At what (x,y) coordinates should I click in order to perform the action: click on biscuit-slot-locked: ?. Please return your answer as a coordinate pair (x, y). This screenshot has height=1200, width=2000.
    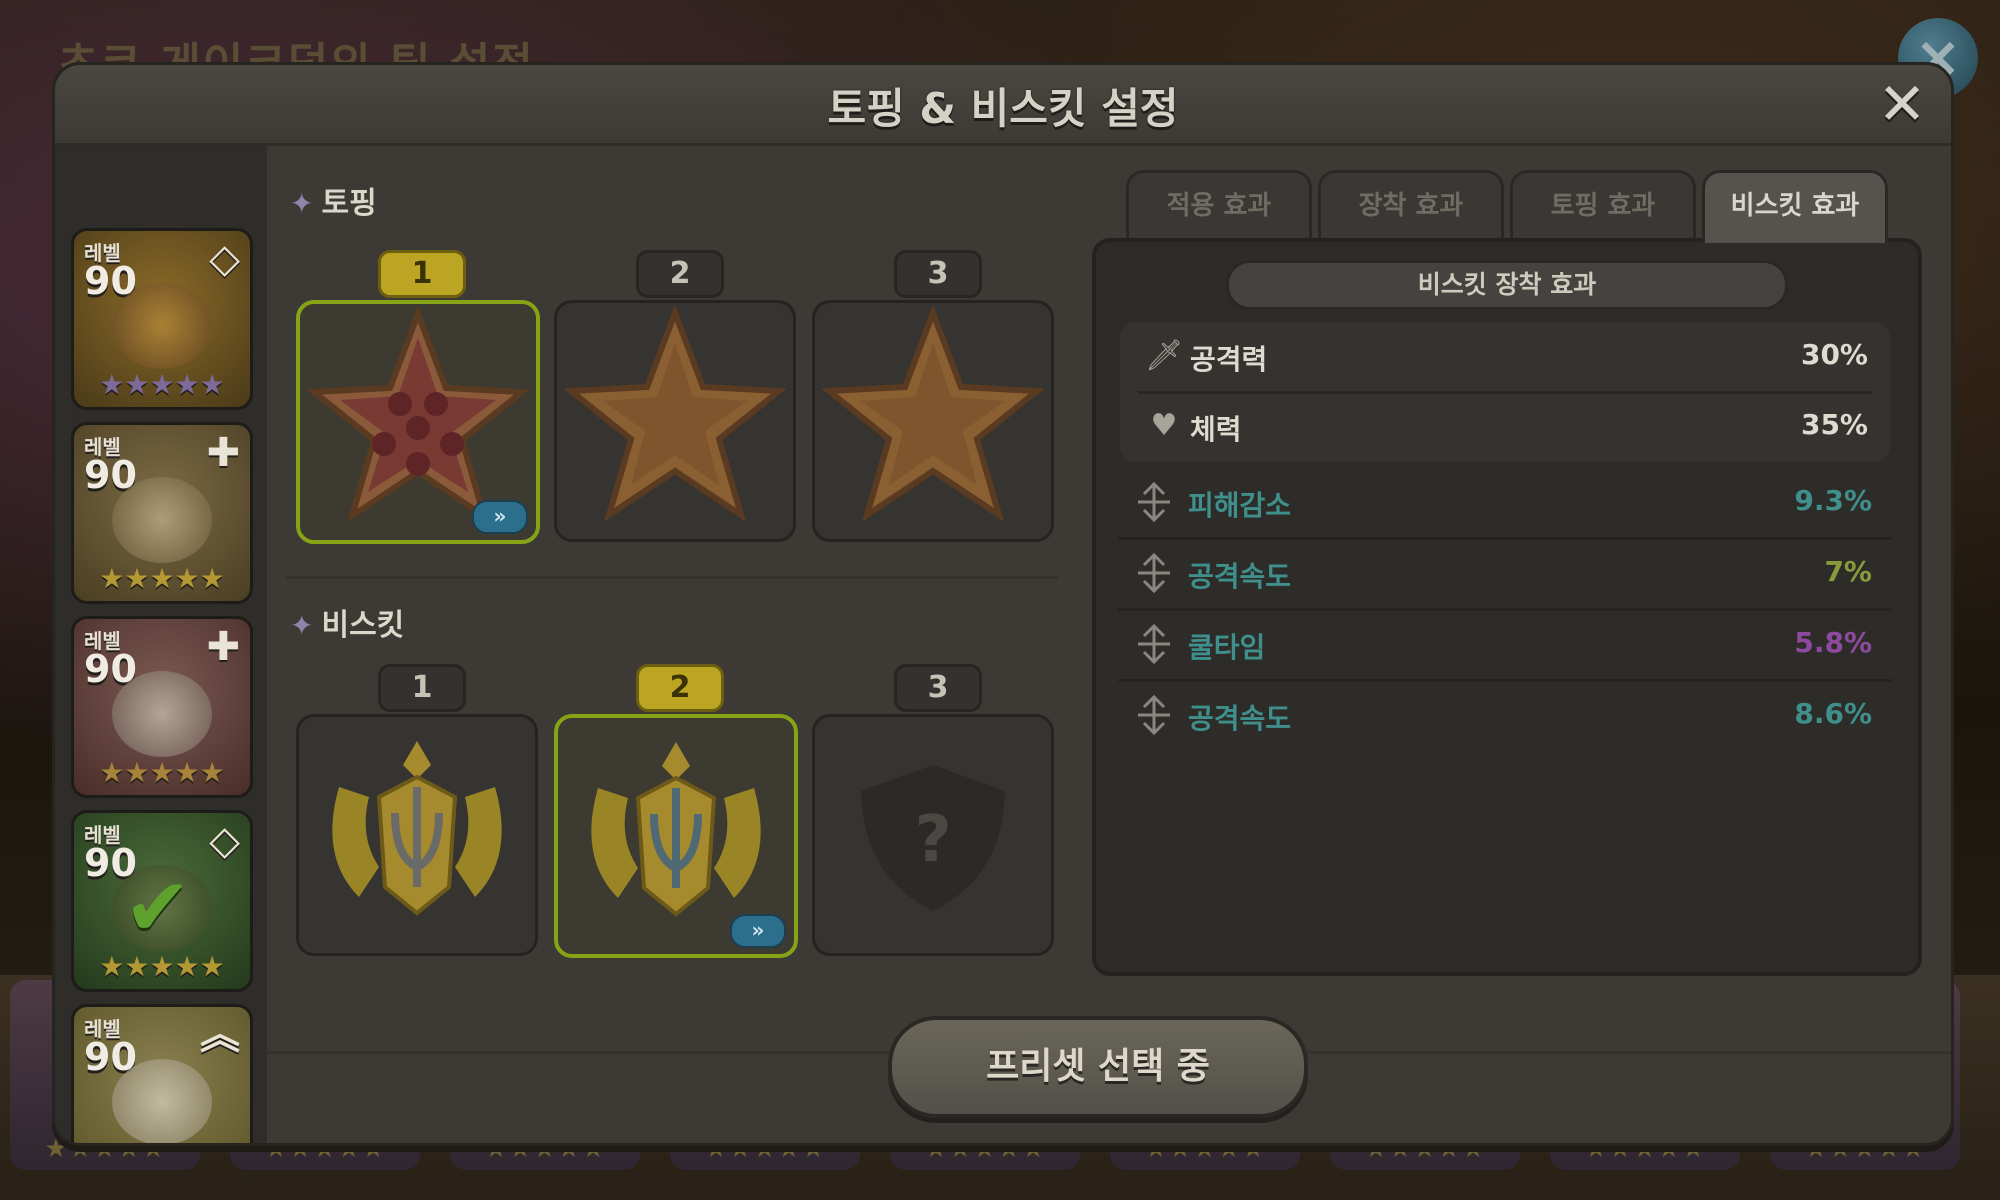
    Looking at the image, I should click on (933, 835).